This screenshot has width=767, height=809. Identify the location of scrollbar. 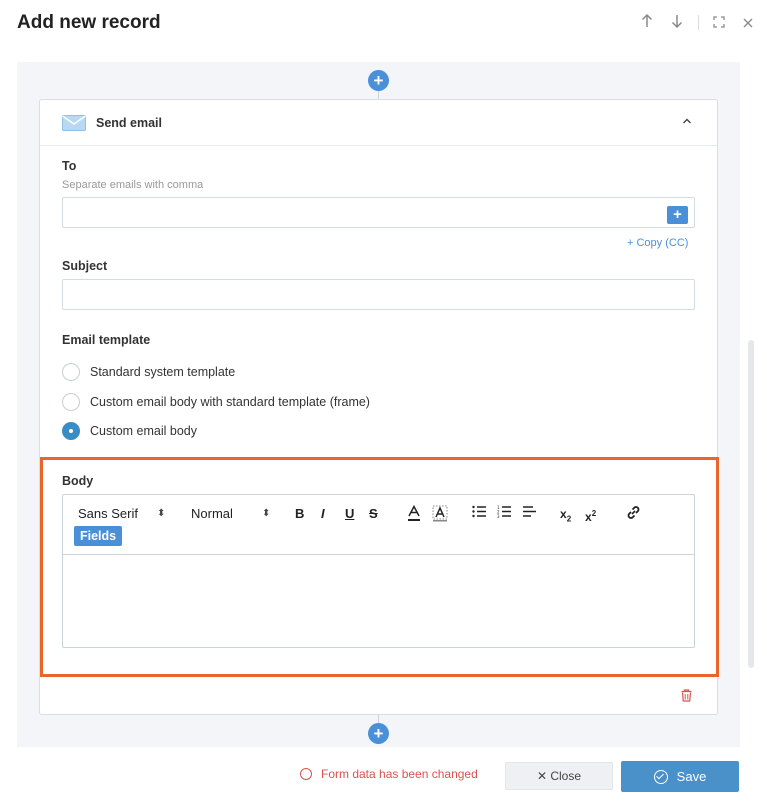
(751, 504).